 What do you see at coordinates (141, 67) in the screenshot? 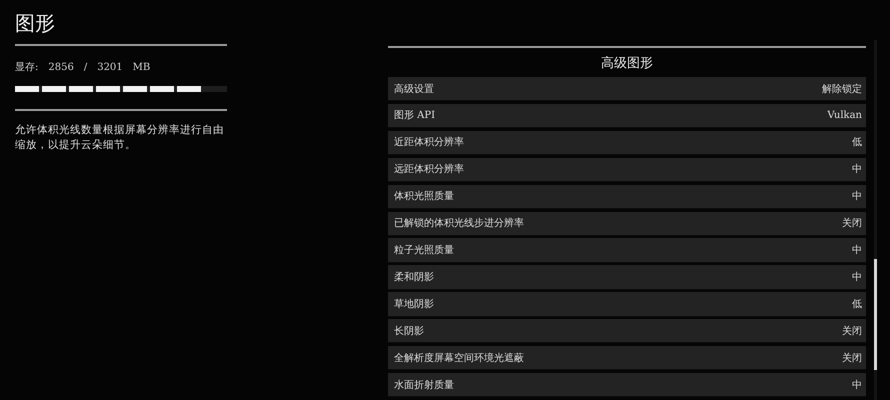
I see `vram-unit: MB` at bounding box center [141, 67].